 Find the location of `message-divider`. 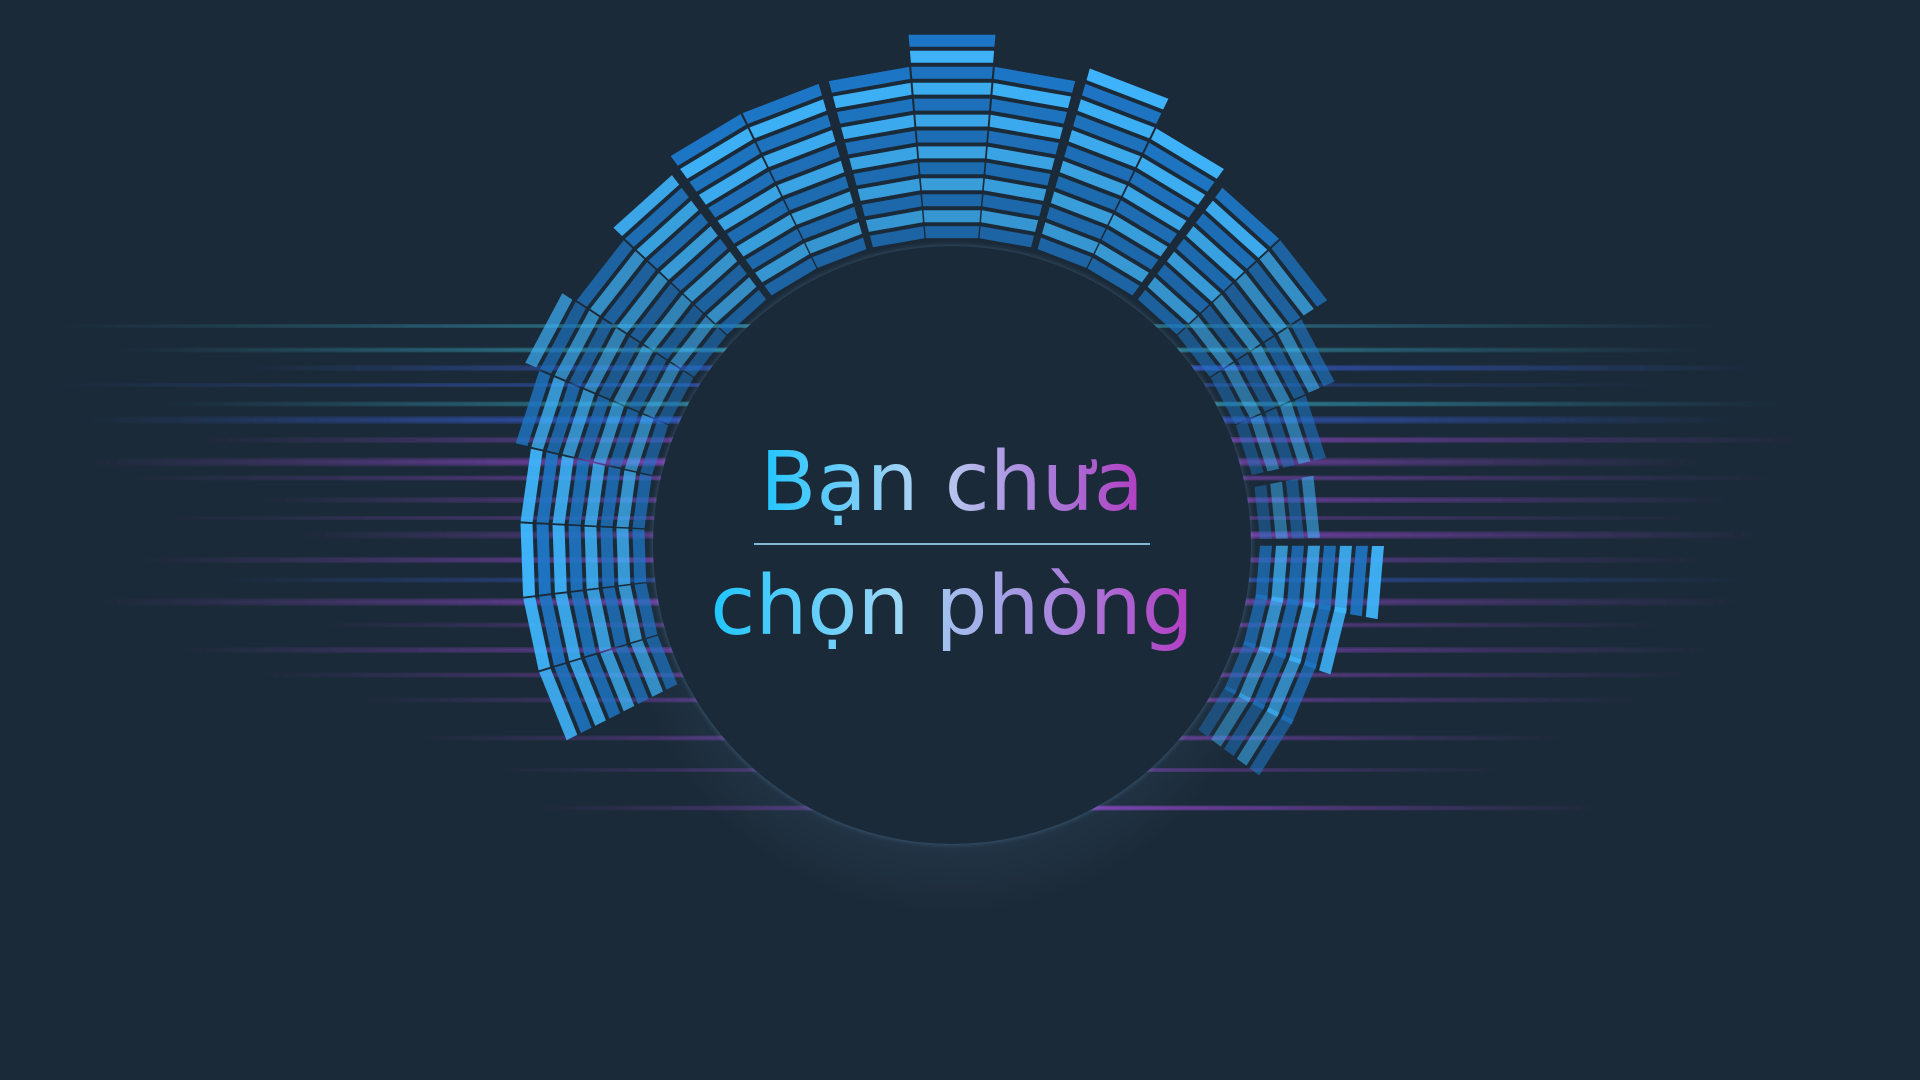

message-divider is located at coordinates (952, 544).